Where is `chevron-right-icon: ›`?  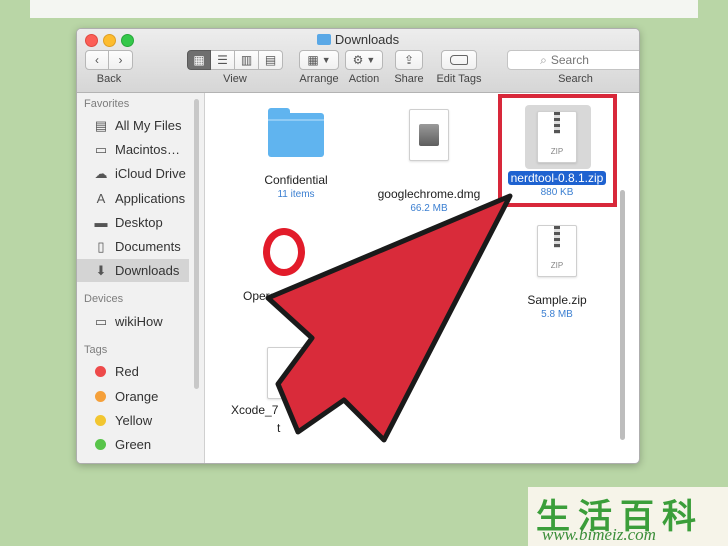 chevron-right-icon: › is located at coordinates (120, 60).